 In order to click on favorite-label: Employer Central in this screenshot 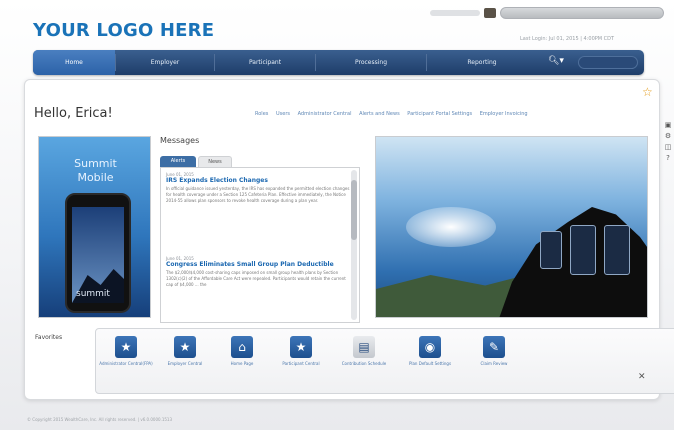, I will do `click(185, 363)`.